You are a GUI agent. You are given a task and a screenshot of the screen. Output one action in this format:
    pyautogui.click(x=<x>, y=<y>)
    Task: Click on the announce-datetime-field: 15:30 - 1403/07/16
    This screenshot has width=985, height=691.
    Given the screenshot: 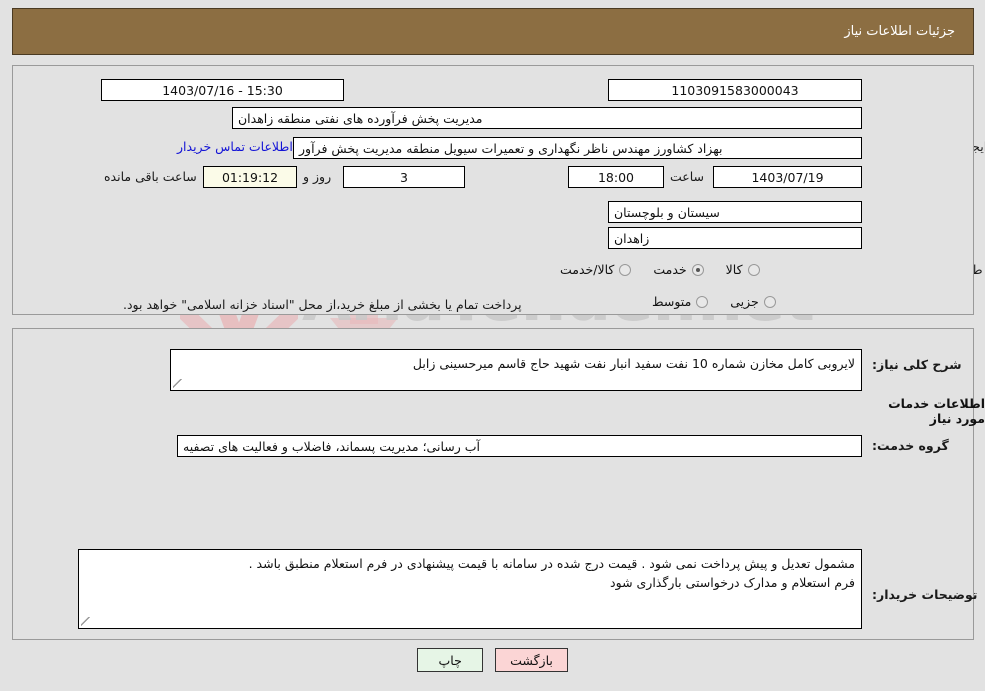 What is the action you would take?
    pyautogui.click(x=222, y=90)
    